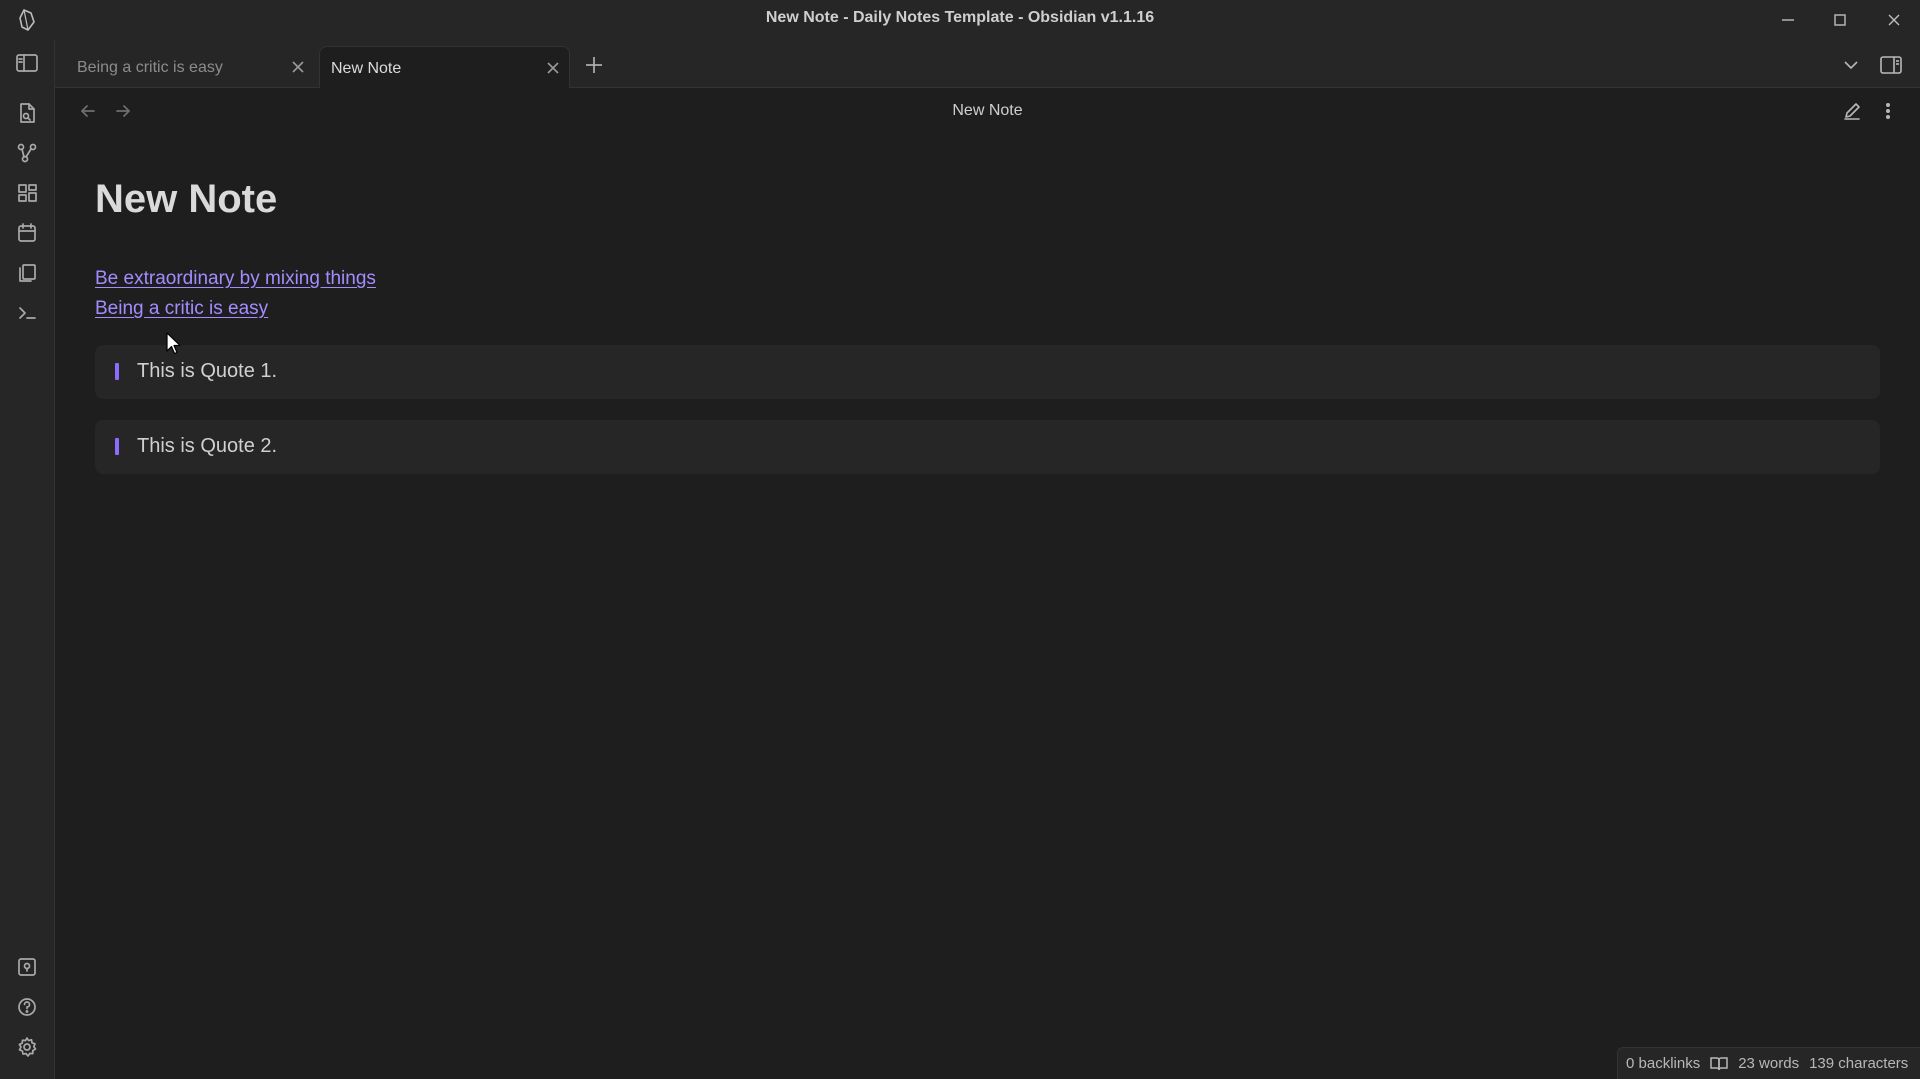 The image size is (1920, 1079). I want to click on maximize-button, so click(1840, 20).